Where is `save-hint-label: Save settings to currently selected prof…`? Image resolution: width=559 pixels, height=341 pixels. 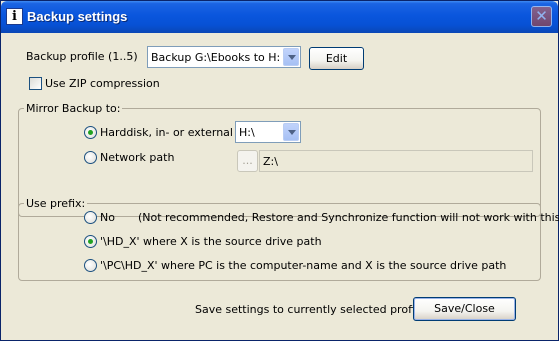 save-hint-label: Save settings to currently selected prof… is located at coordinates (310, 309).